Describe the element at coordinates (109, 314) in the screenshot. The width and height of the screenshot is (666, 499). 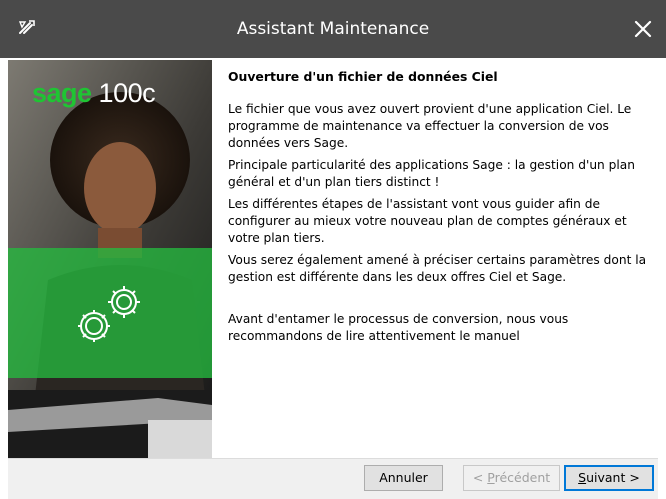
I see `gears-icon` at that location.